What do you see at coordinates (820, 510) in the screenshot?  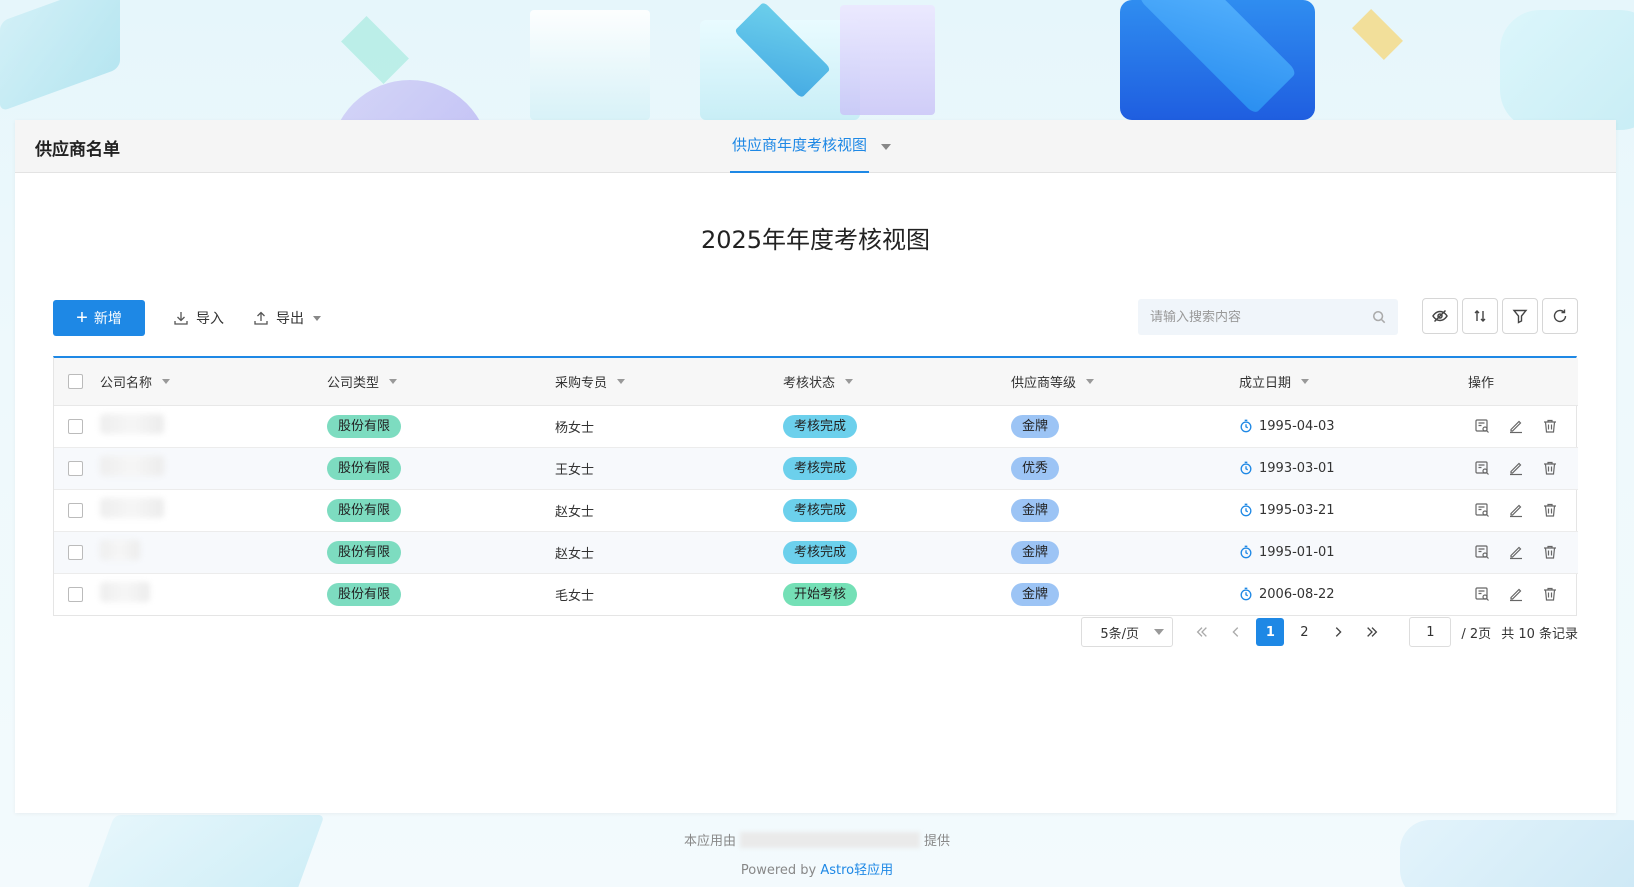 I see `status-tag: 考核完成` at bounding box center [820, 510].